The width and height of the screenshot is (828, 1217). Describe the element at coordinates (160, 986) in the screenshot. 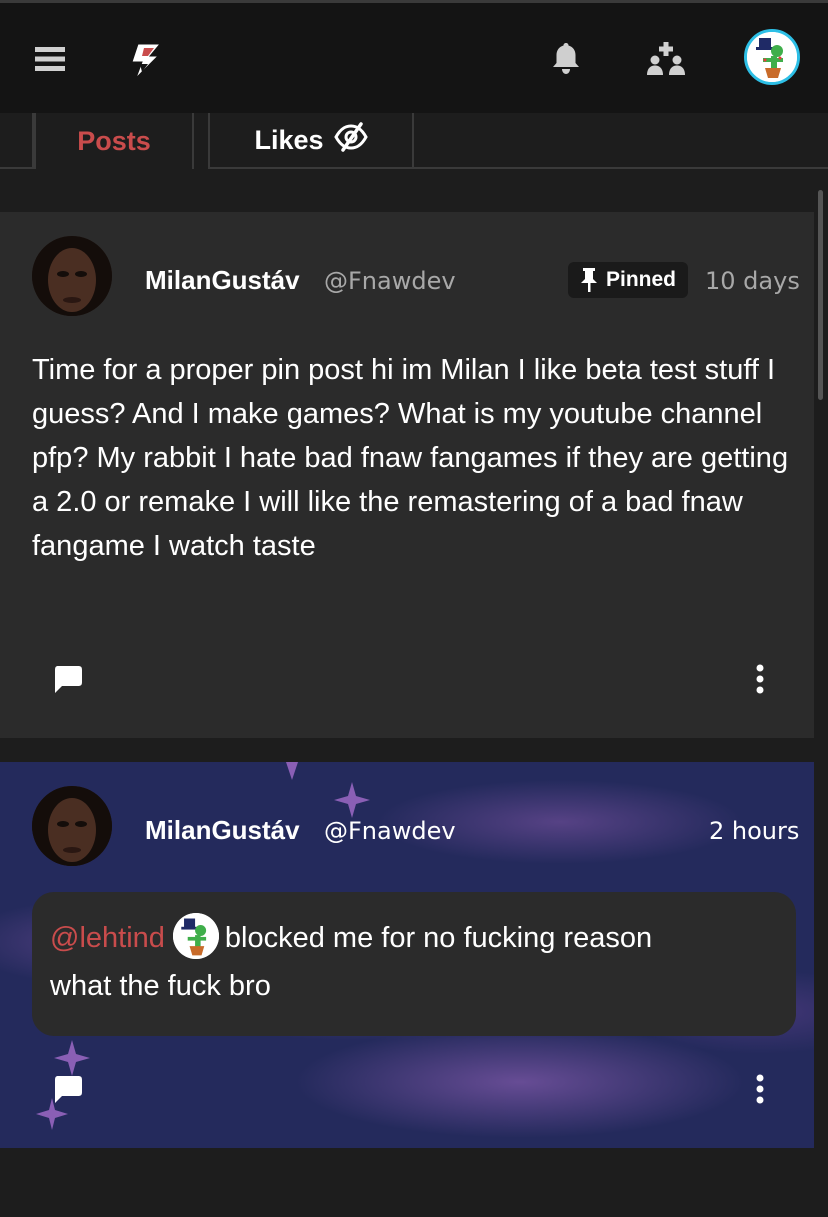

I see `post-body-text-line2: what the fuck bro` at that location.